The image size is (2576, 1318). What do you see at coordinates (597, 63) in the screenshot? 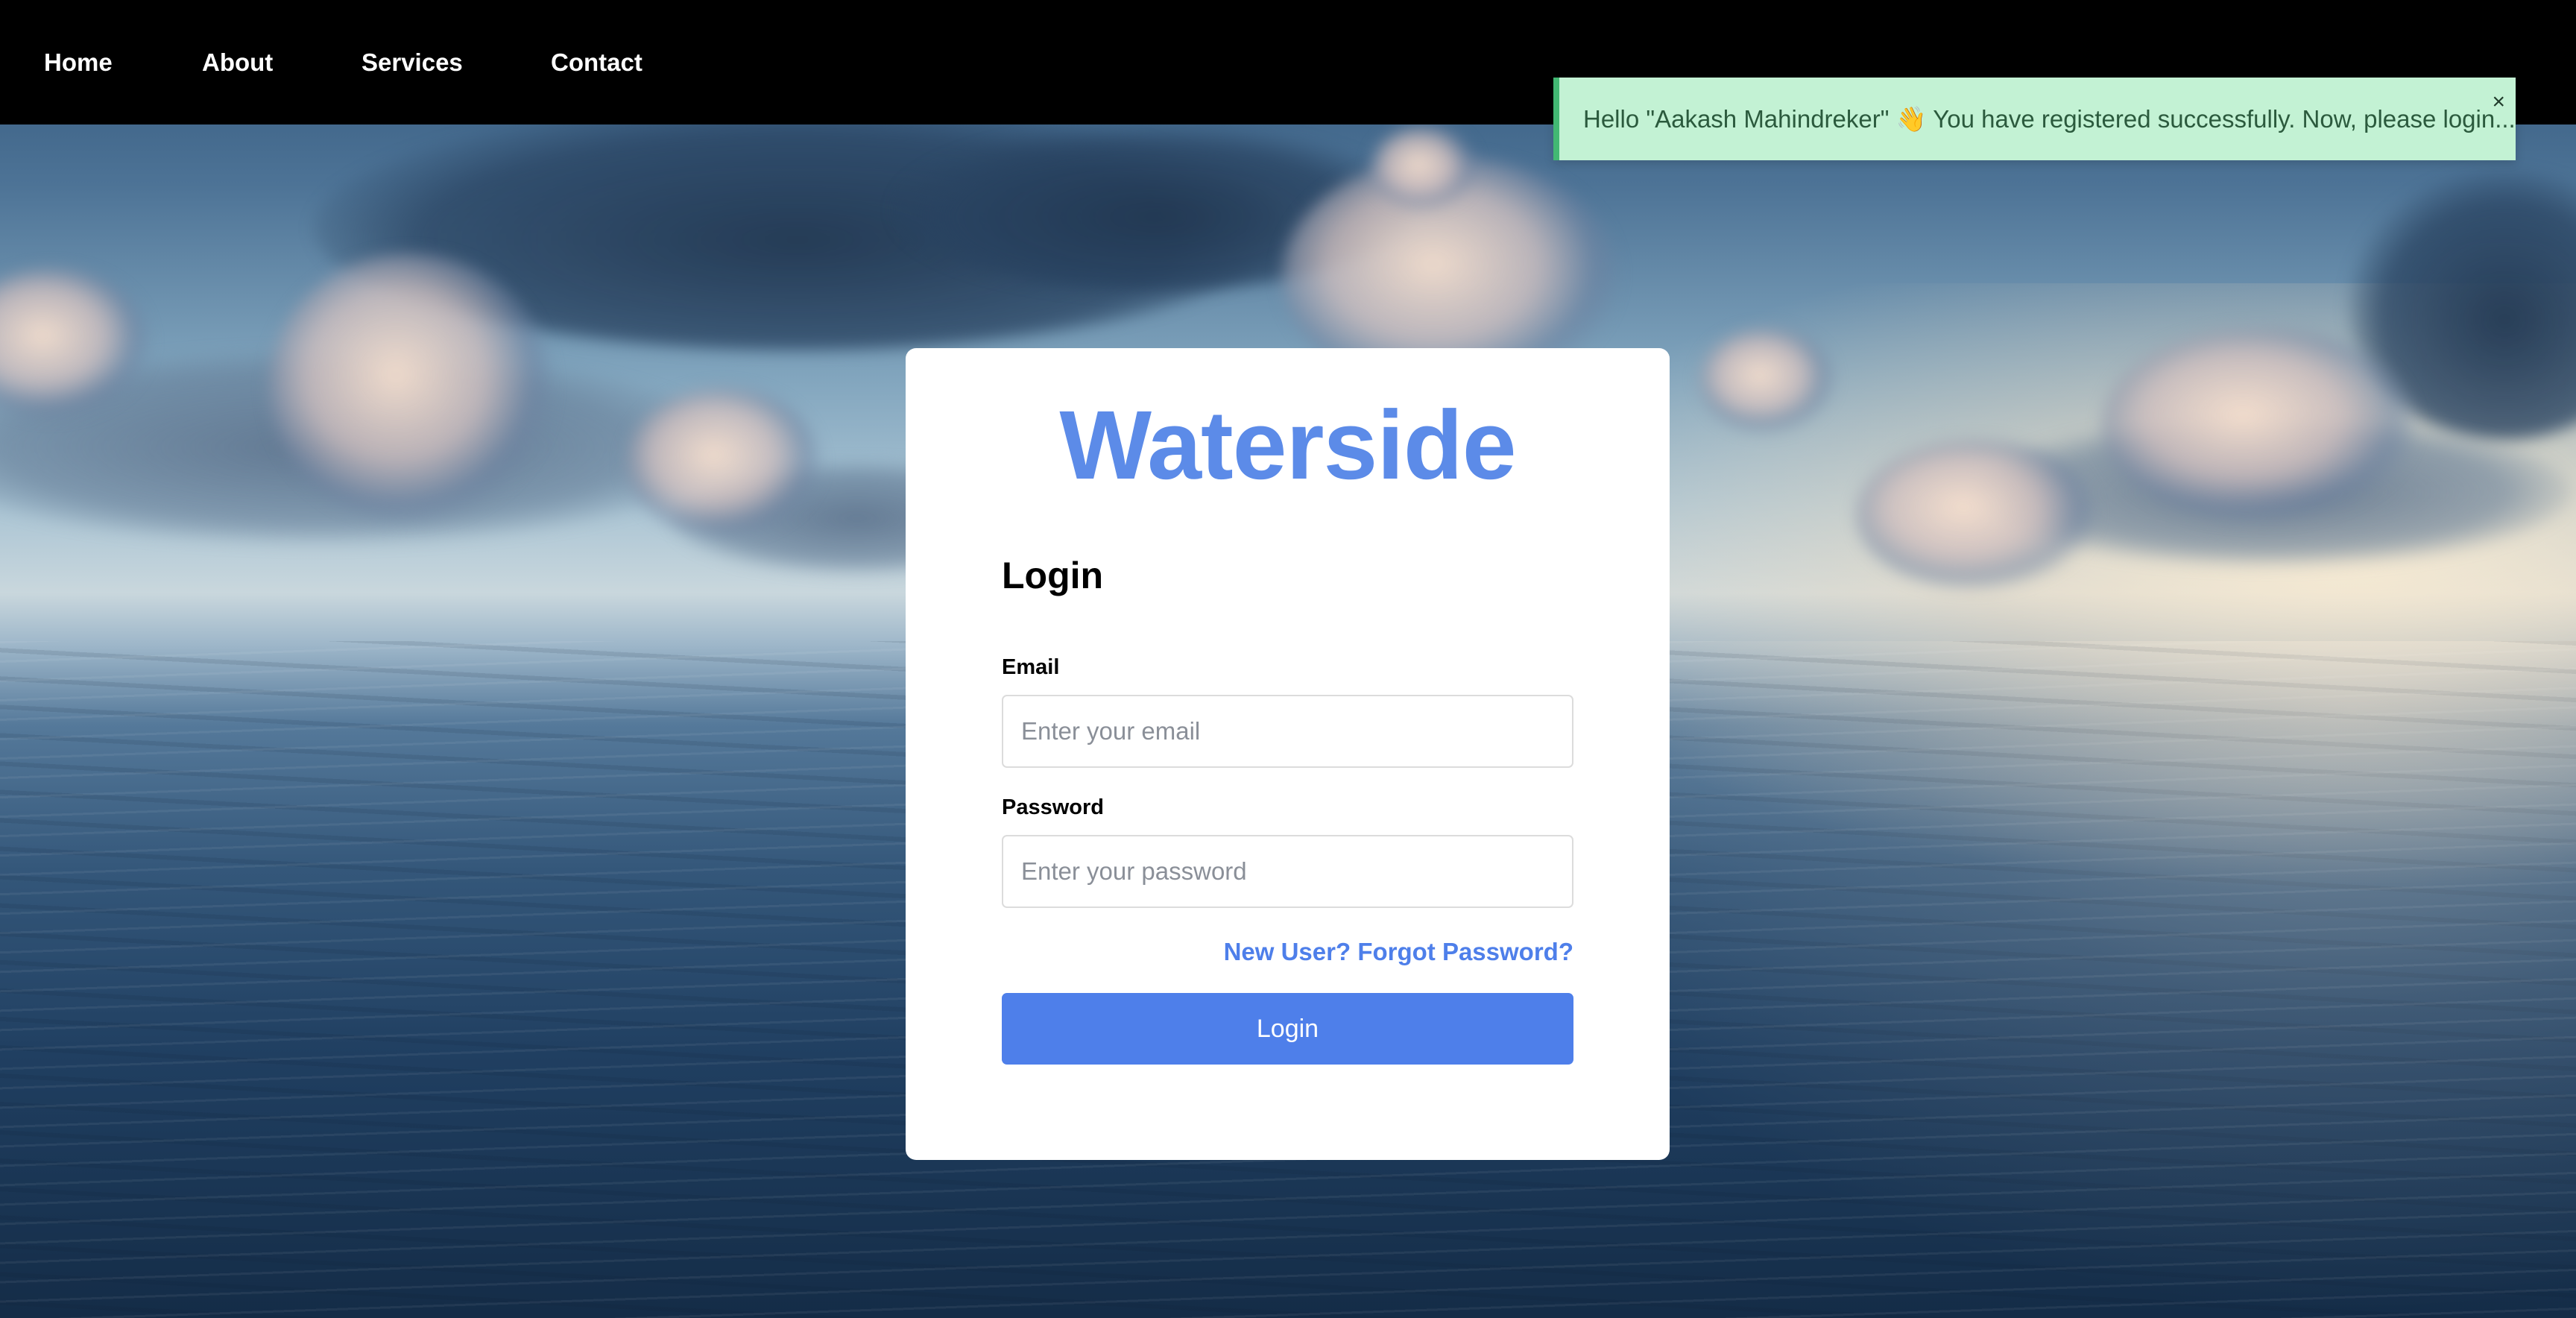
I see `nav-contact-link: Contact` at bounding box center [597, 63].